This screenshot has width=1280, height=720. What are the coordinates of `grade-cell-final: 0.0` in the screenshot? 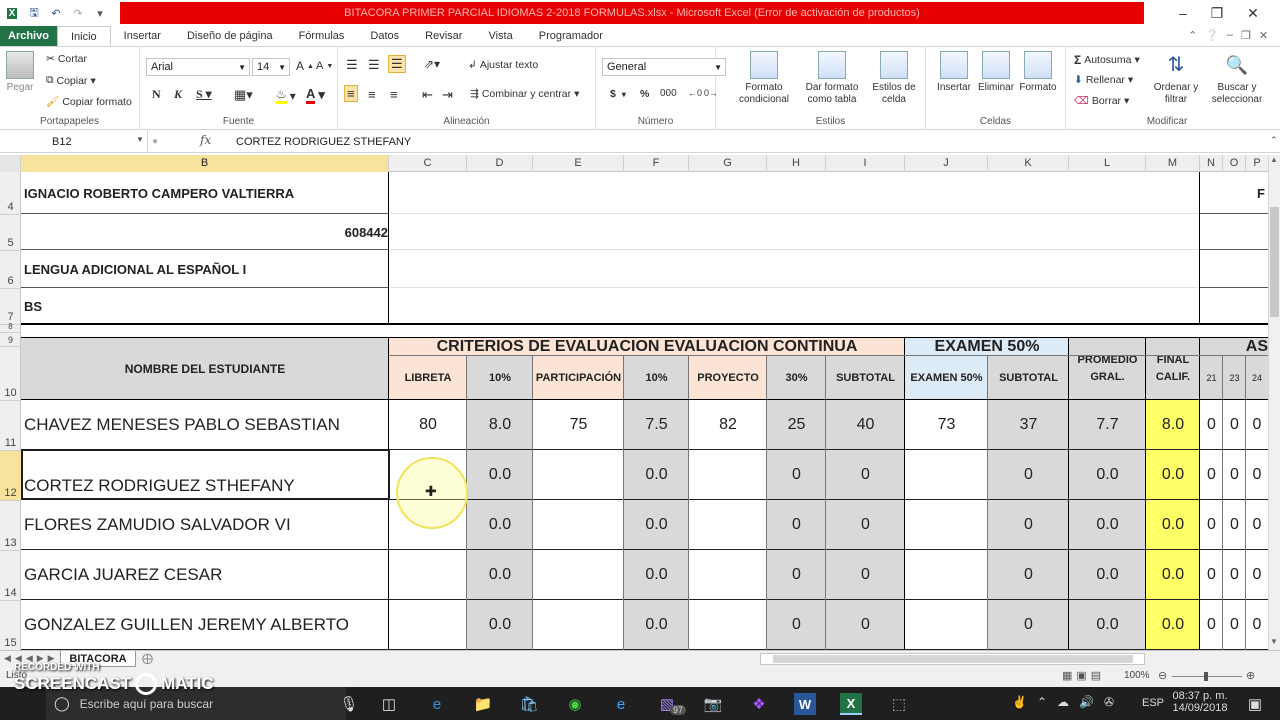 It's located at (1173, 575).